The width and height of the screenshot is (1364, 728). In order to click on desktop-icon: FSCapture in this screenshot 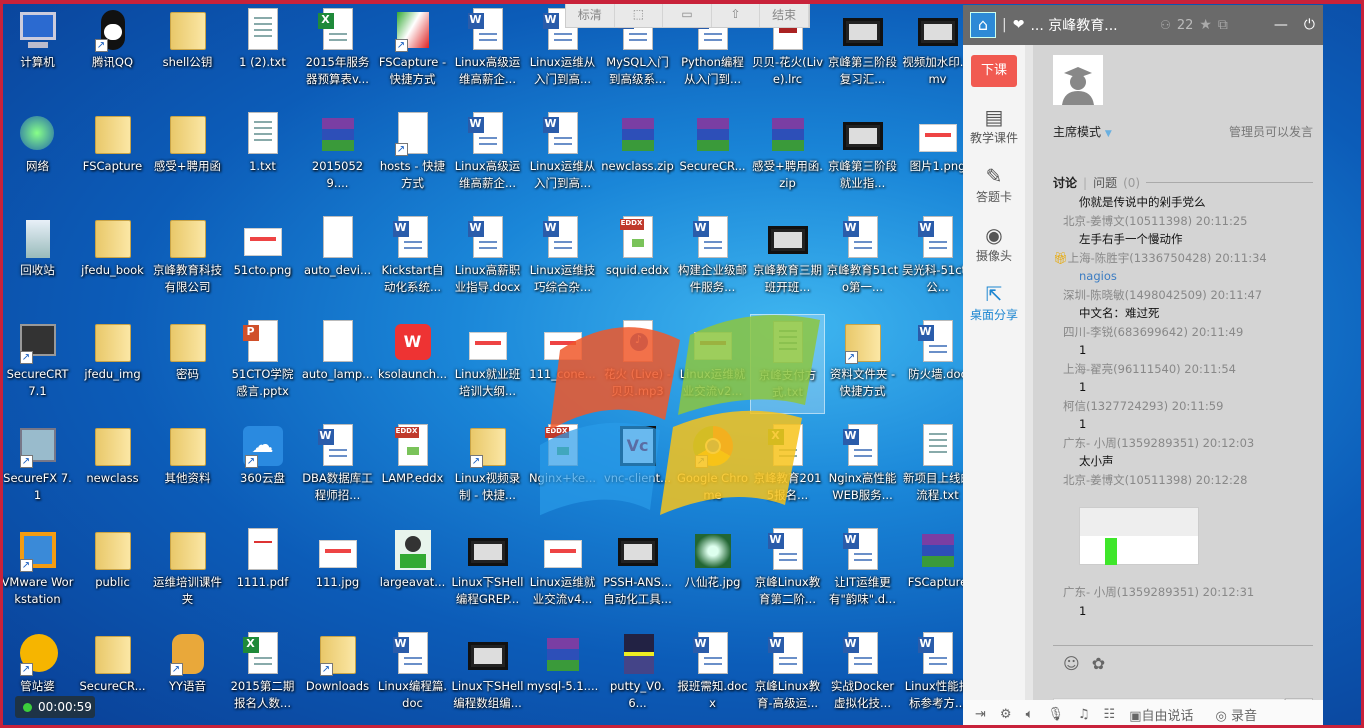, I will do `click(112, 156)`.